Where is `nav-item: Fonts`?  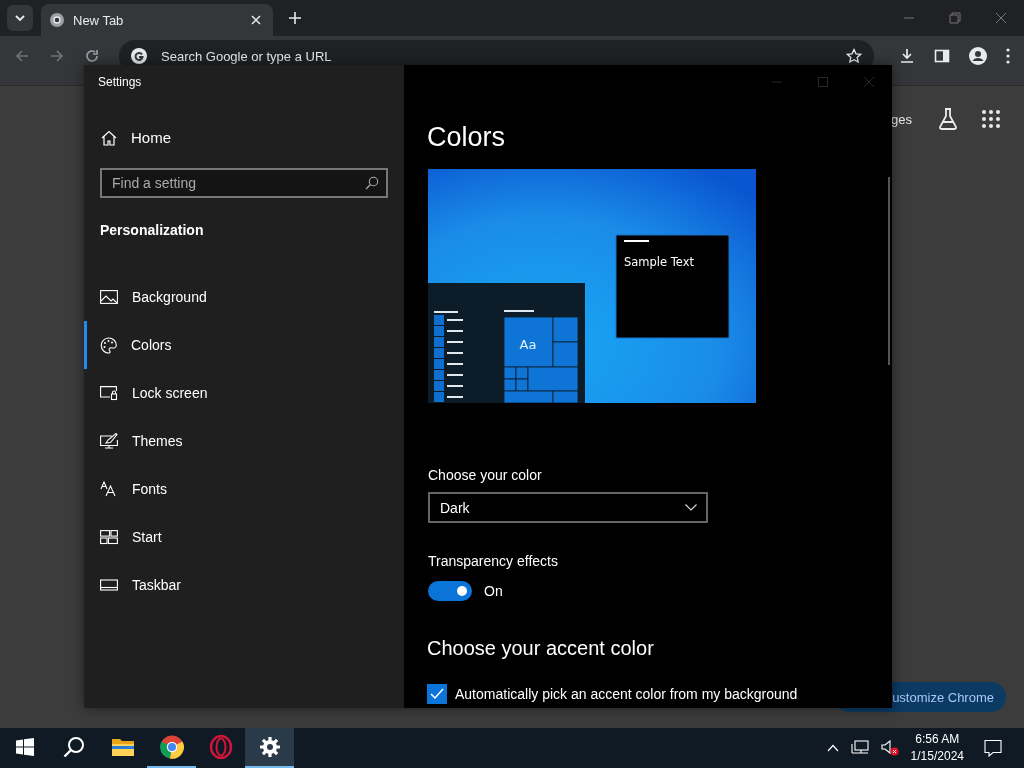 nav-item: Fonts is located at coordinates (244, 489).